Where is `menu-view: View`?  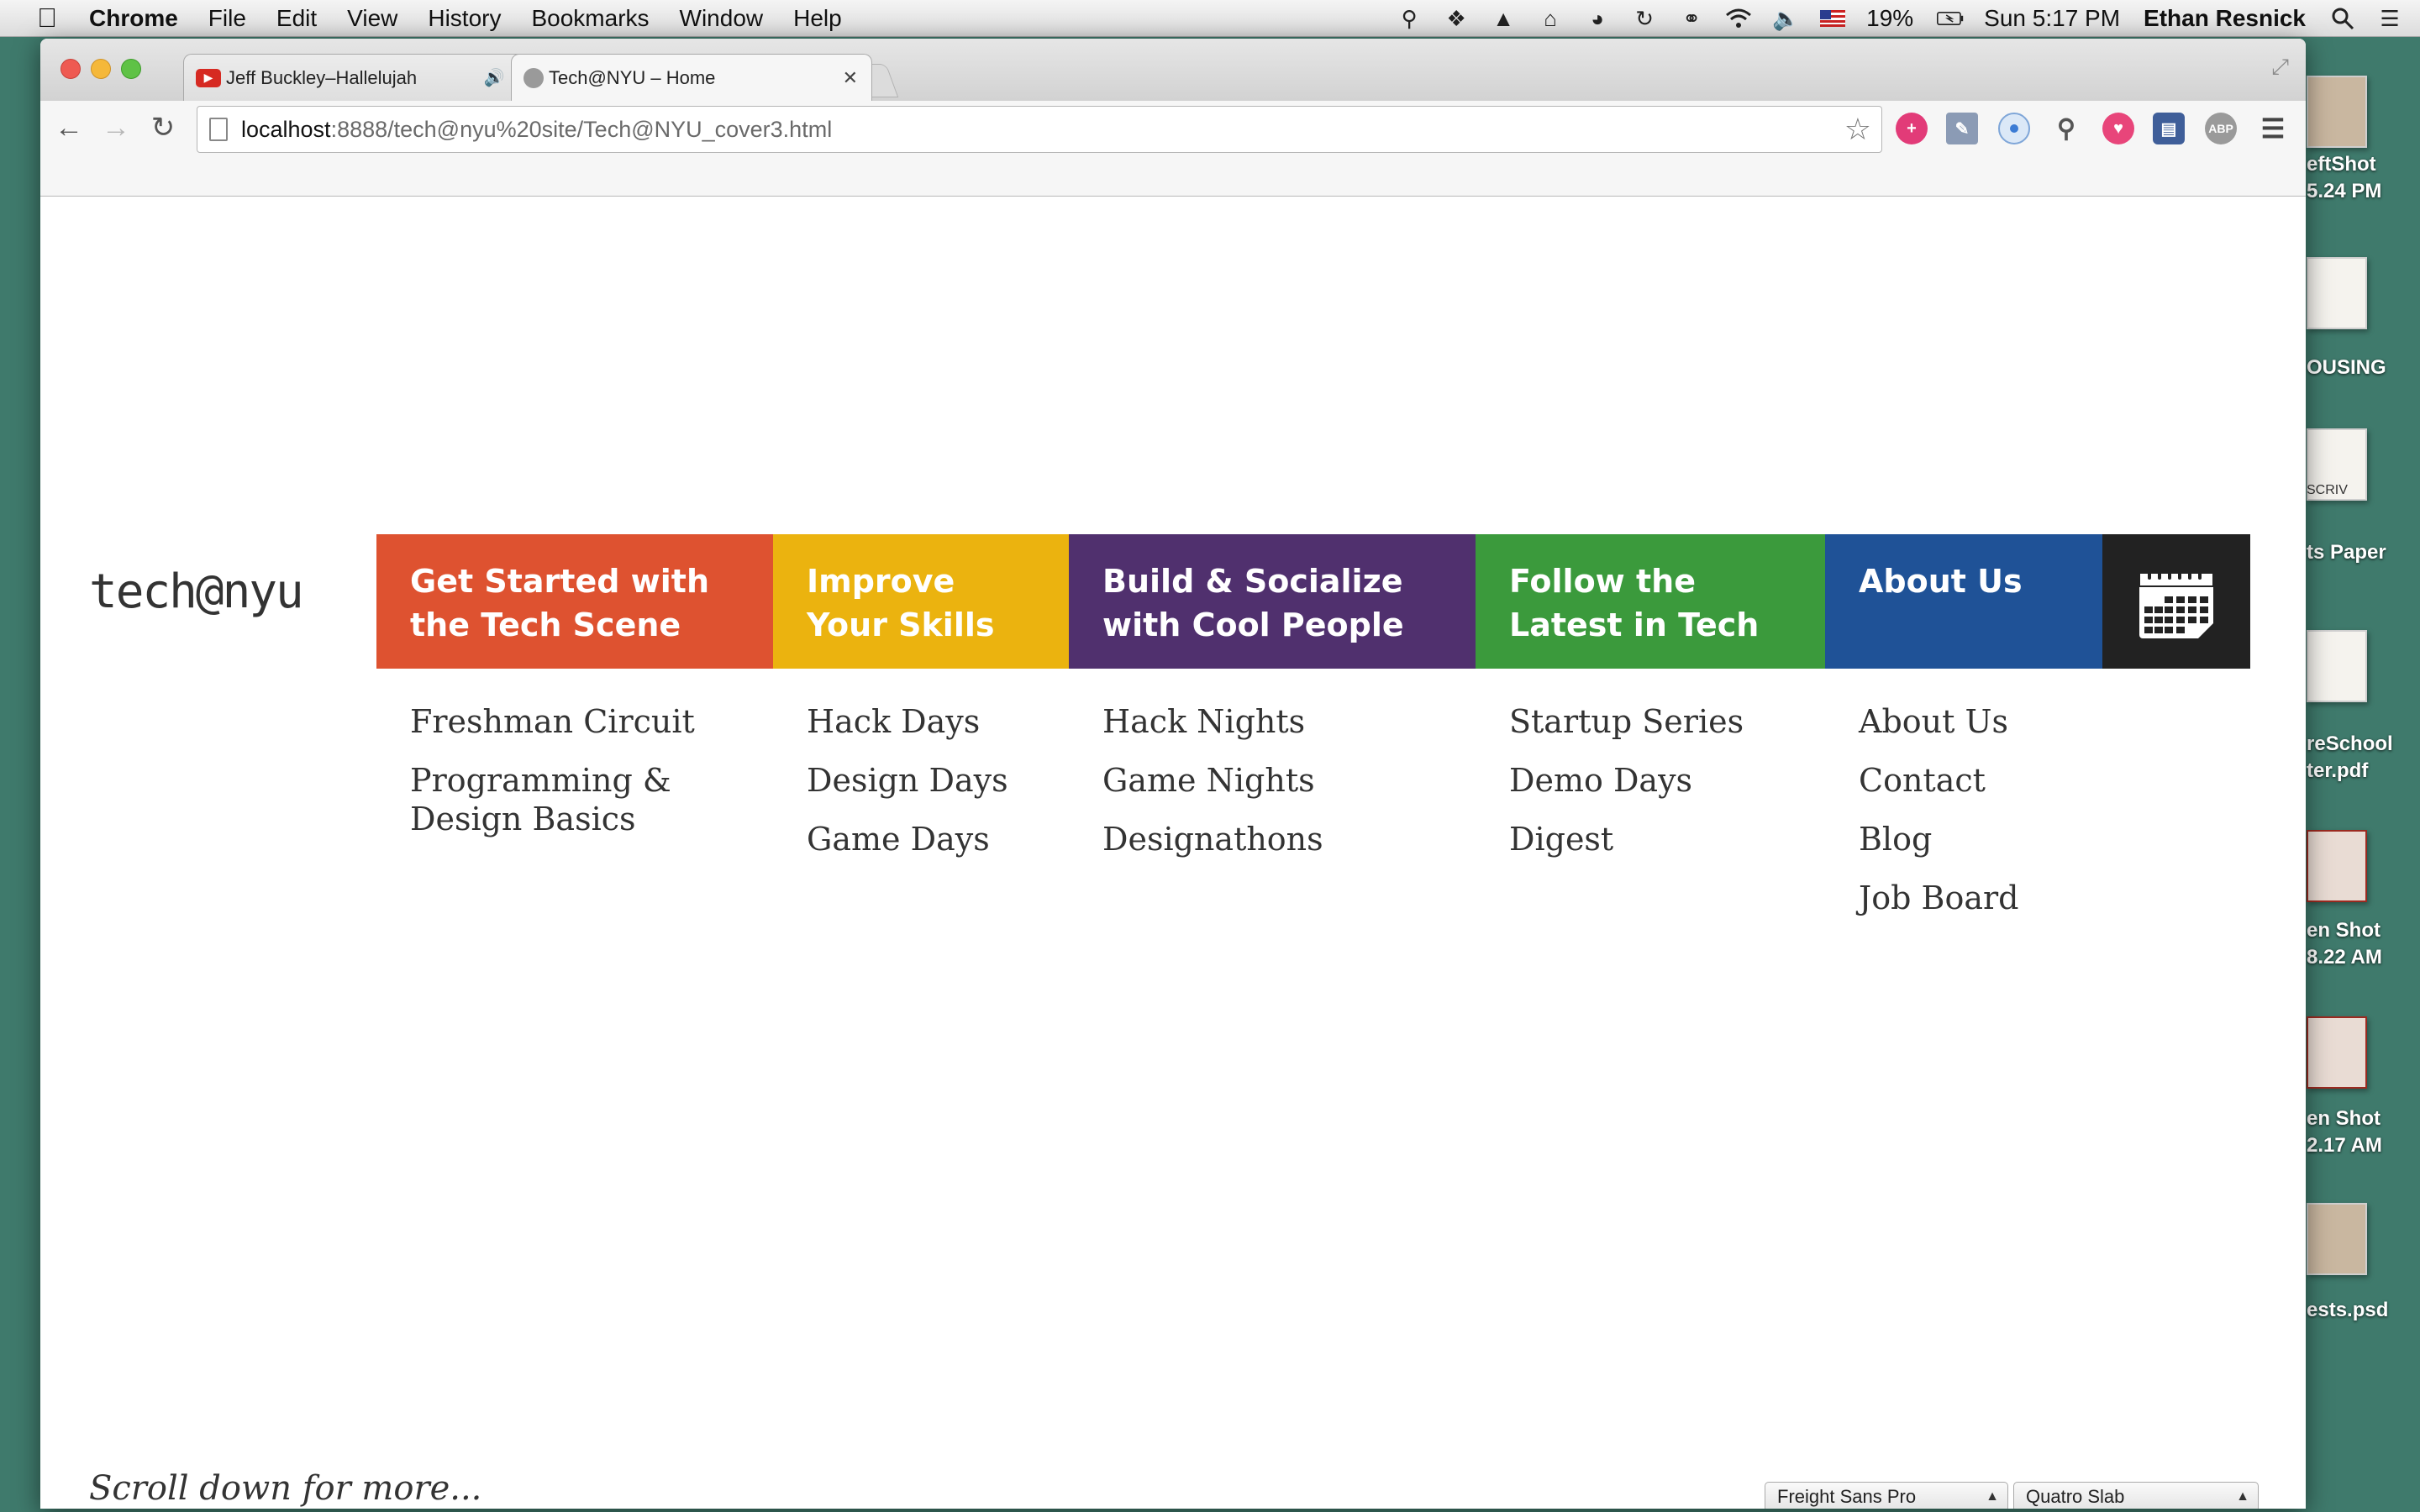
menu-view: View is located at coordinates (372, 18).